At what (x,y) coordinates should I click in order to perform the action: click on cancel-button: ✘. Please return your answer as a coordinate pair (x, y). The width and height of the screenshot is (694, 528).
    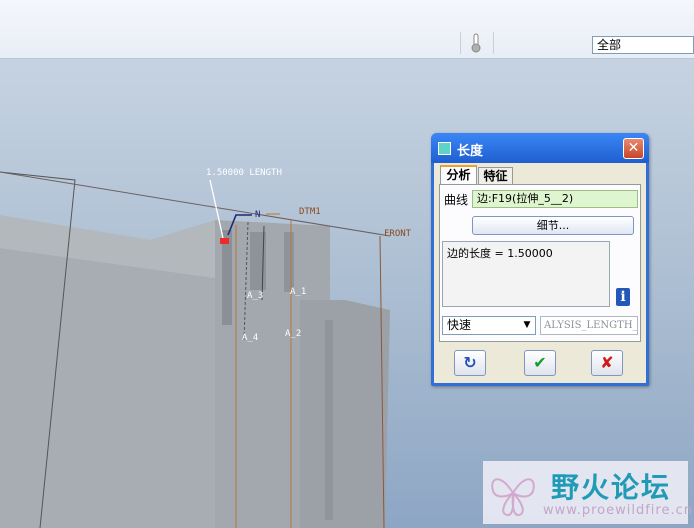
    Looking at the image, I should click on (607, 363).